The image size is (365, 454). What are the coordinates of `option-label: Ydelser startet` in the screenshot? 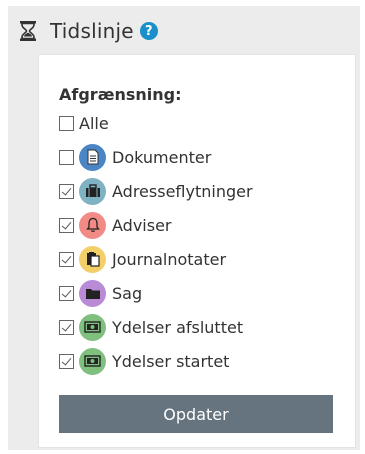 It's located at (171, 361).